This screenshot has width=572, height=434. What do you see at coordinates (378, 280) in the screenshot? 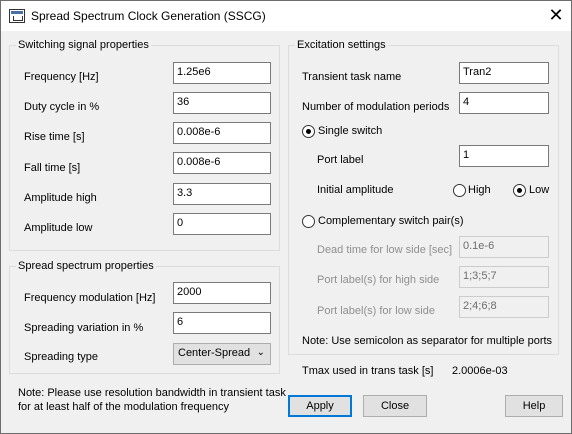
I see `high-side-ports-label: Port label(s) for high side` at bounding box center [378, 280].